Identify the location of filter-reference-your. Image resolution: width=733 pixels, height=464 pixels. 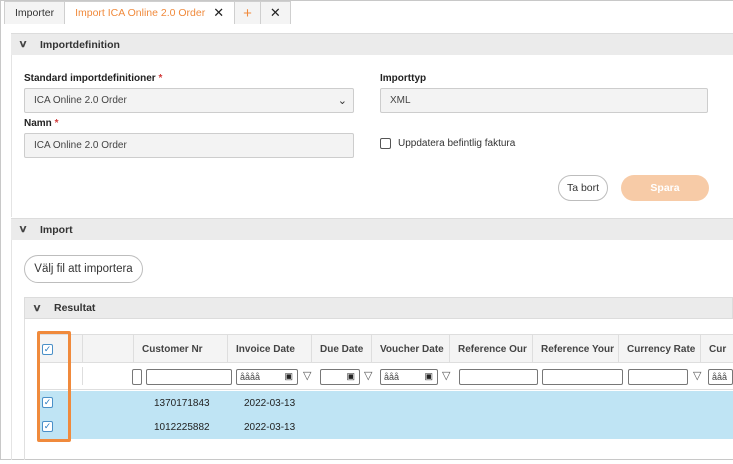
(582, 377).